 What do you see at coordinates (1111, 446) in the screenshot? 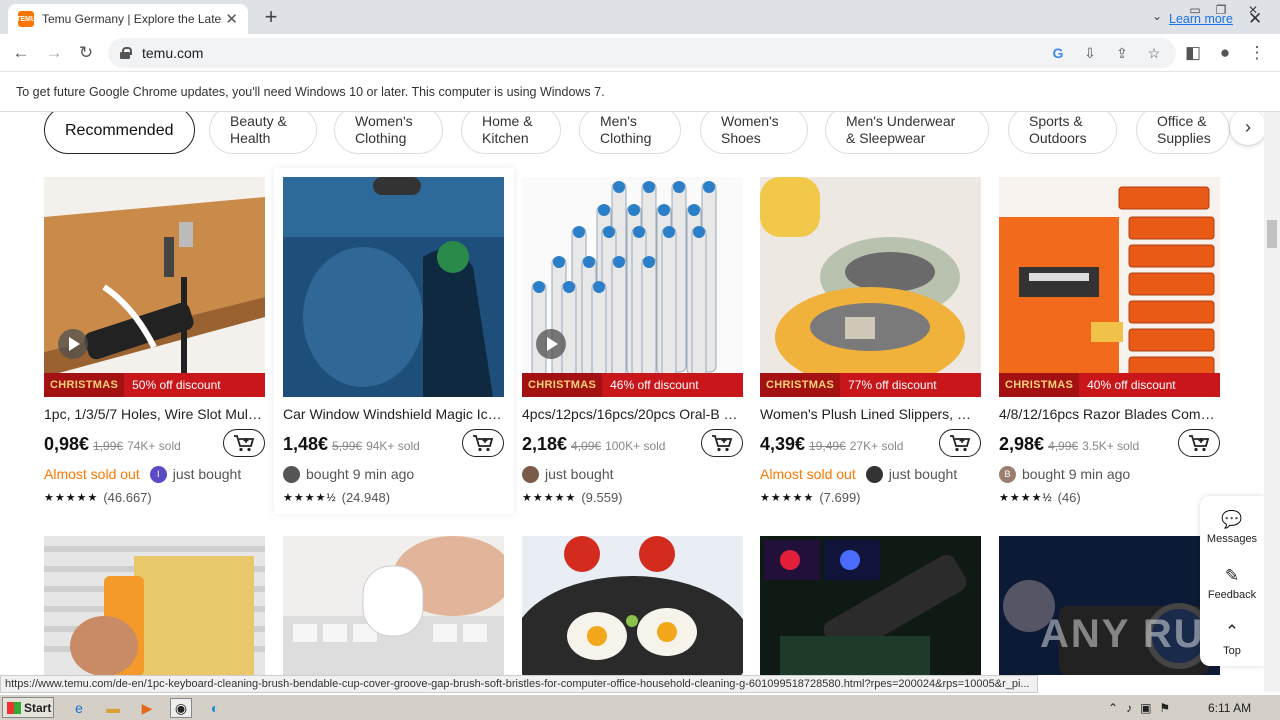
I see `sold-count: 3.5K+ sold` at bounding box center [1111, 446].